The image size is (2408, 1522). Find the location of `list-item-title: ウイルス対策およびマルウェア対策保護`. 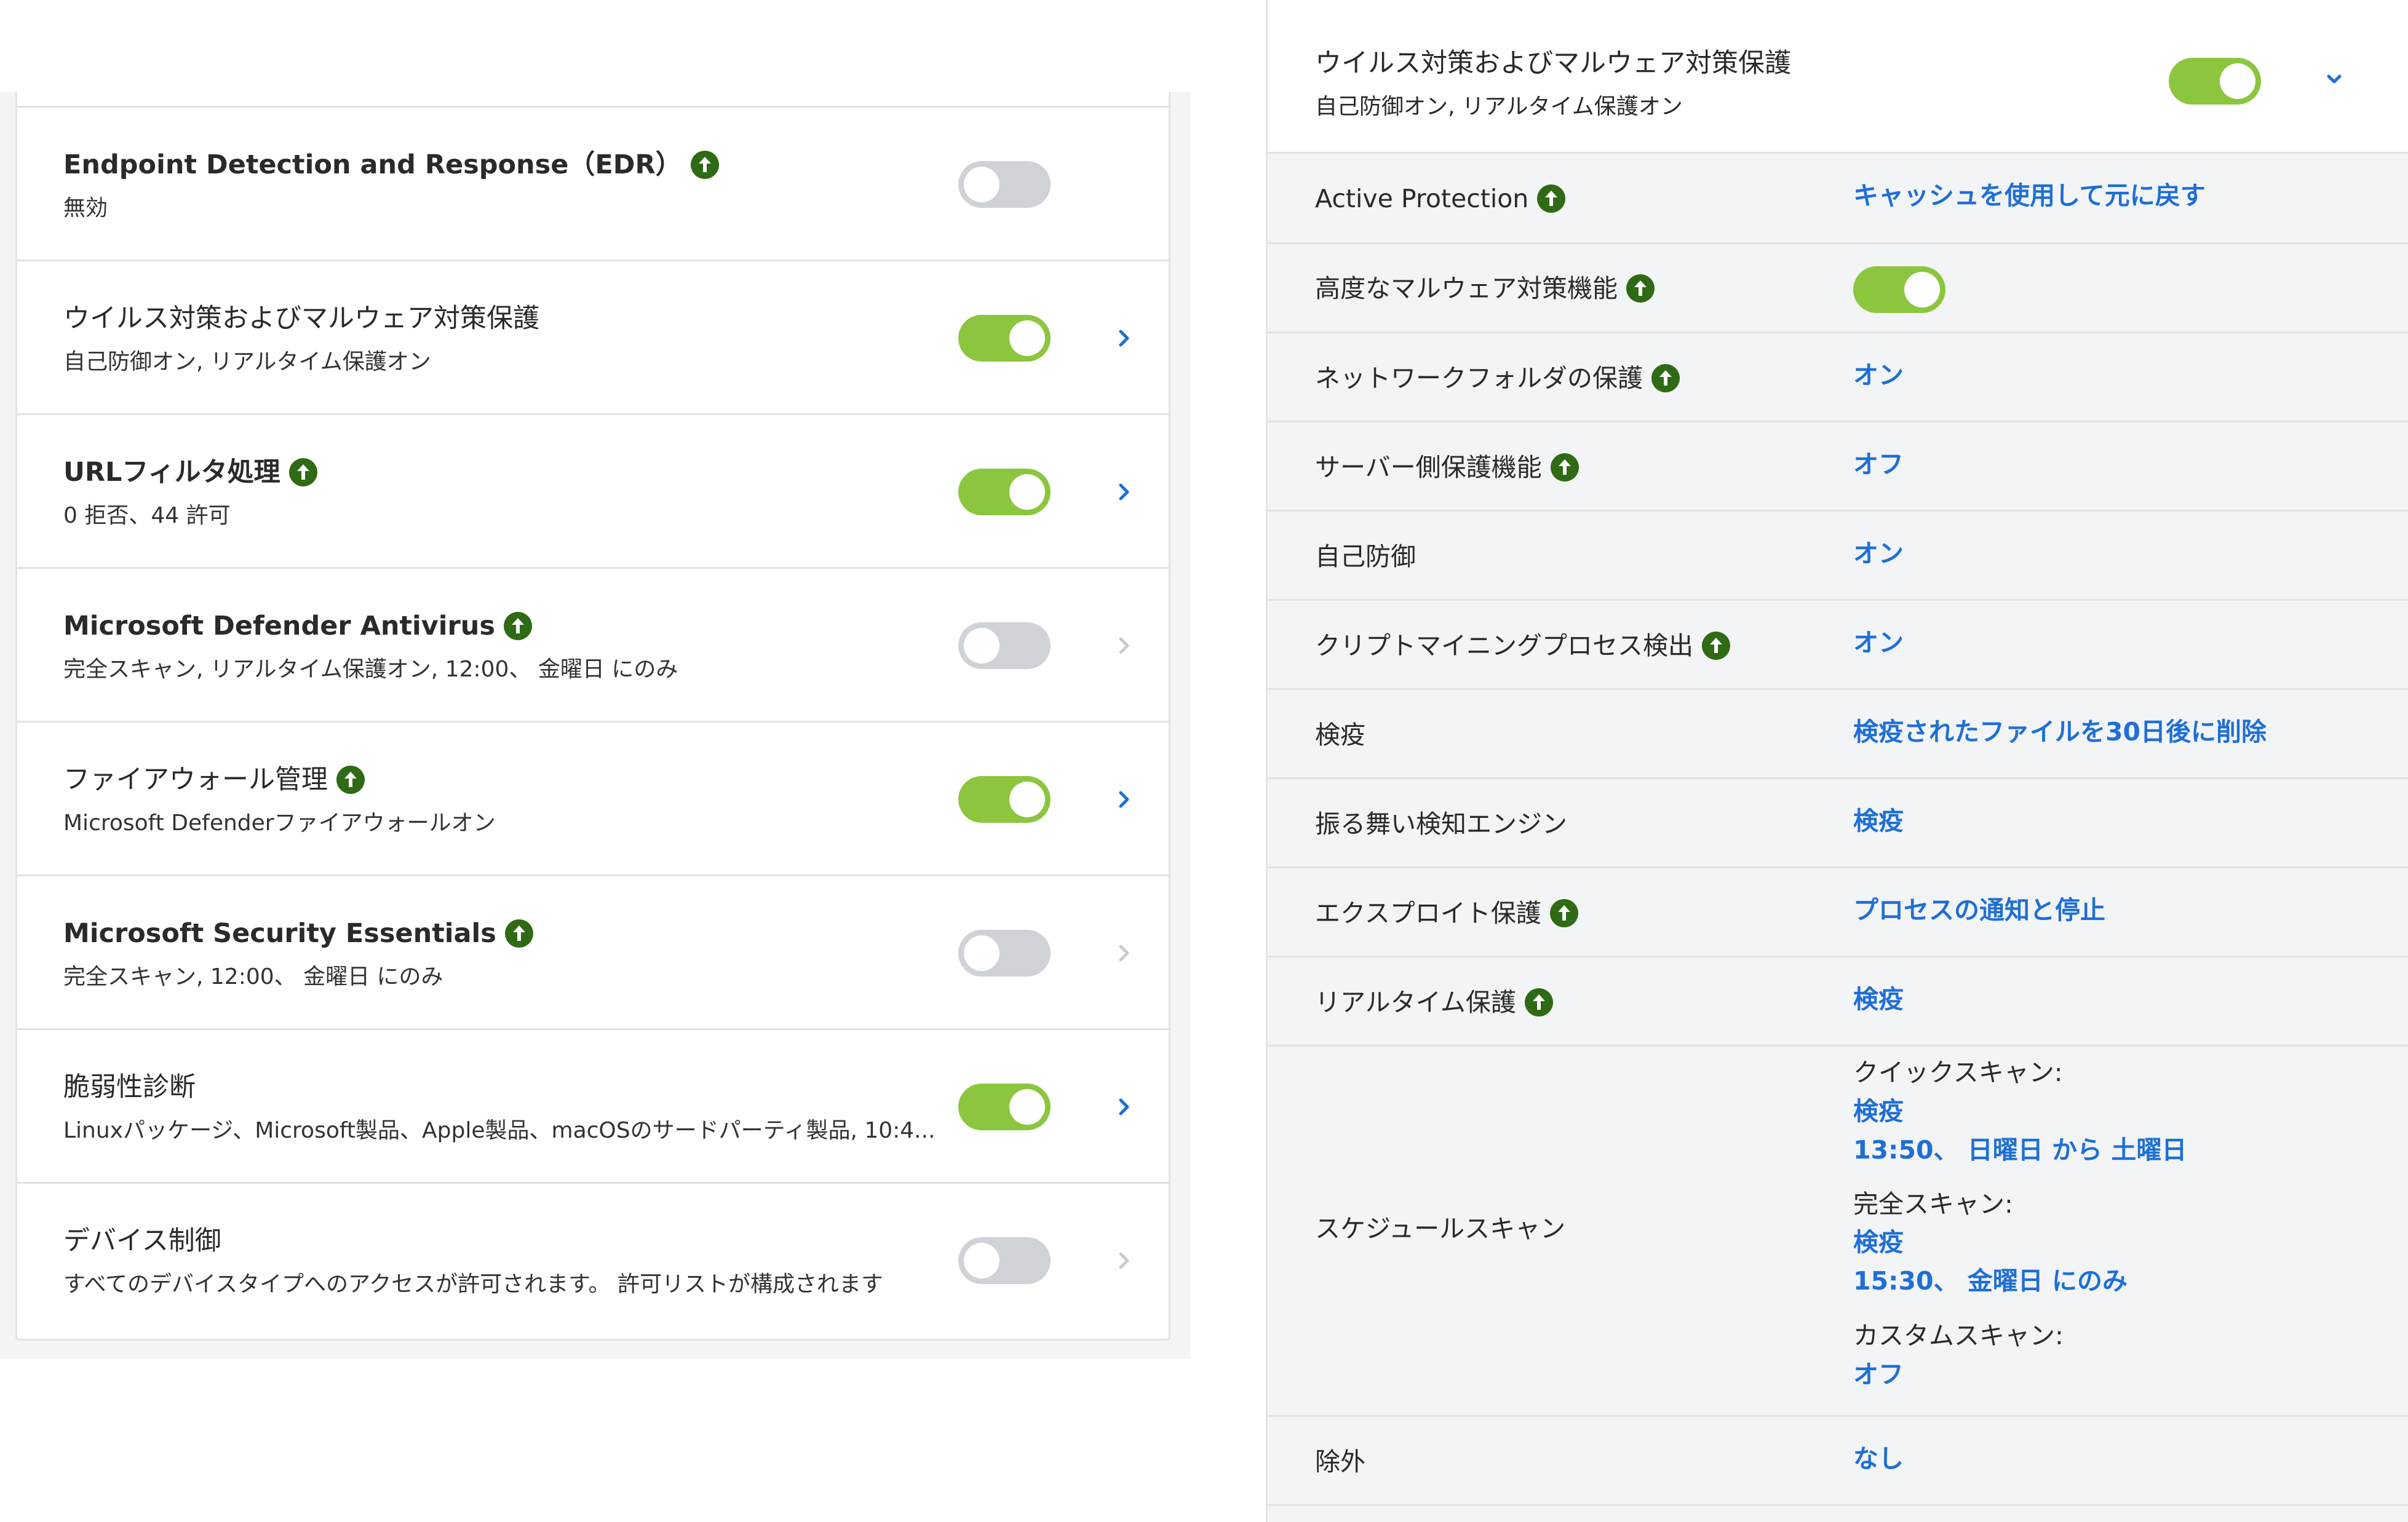

list-item-title: ウイルス対策およびマルウェア対策保護 is located at coordinates (301, 318).